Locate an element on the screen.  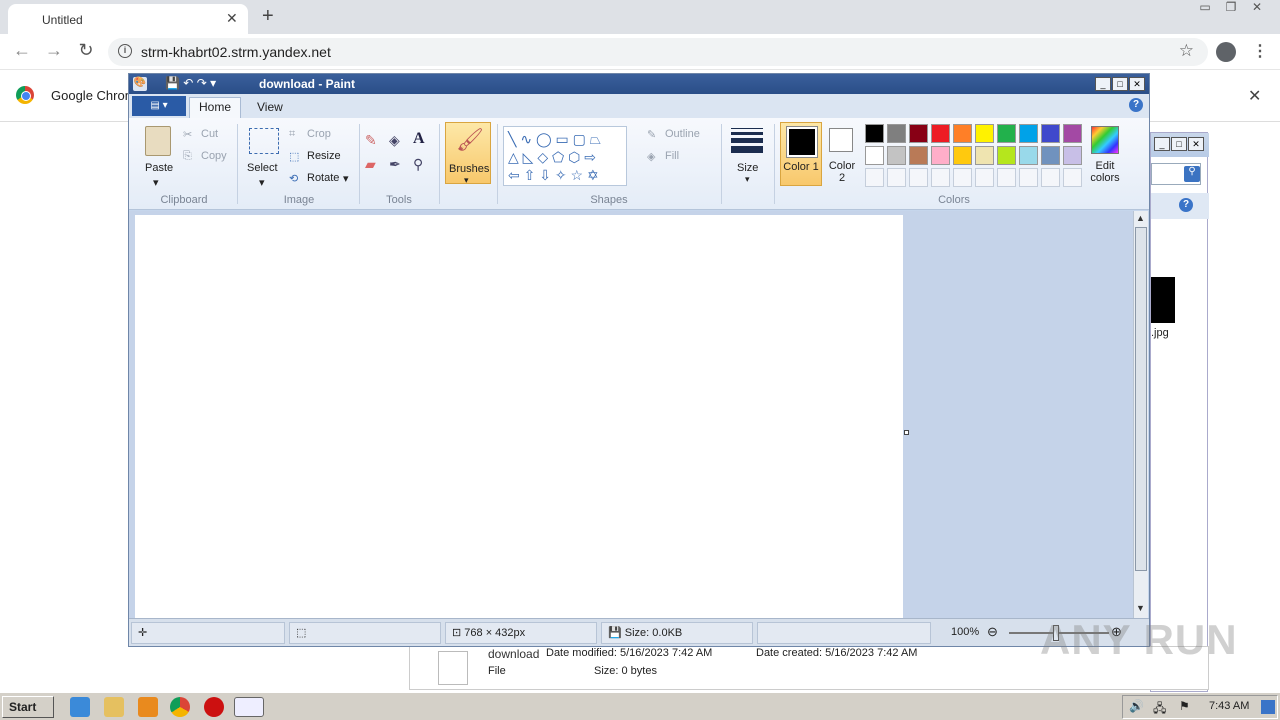
fill-button: Fill is located at coordinates (672, 156).